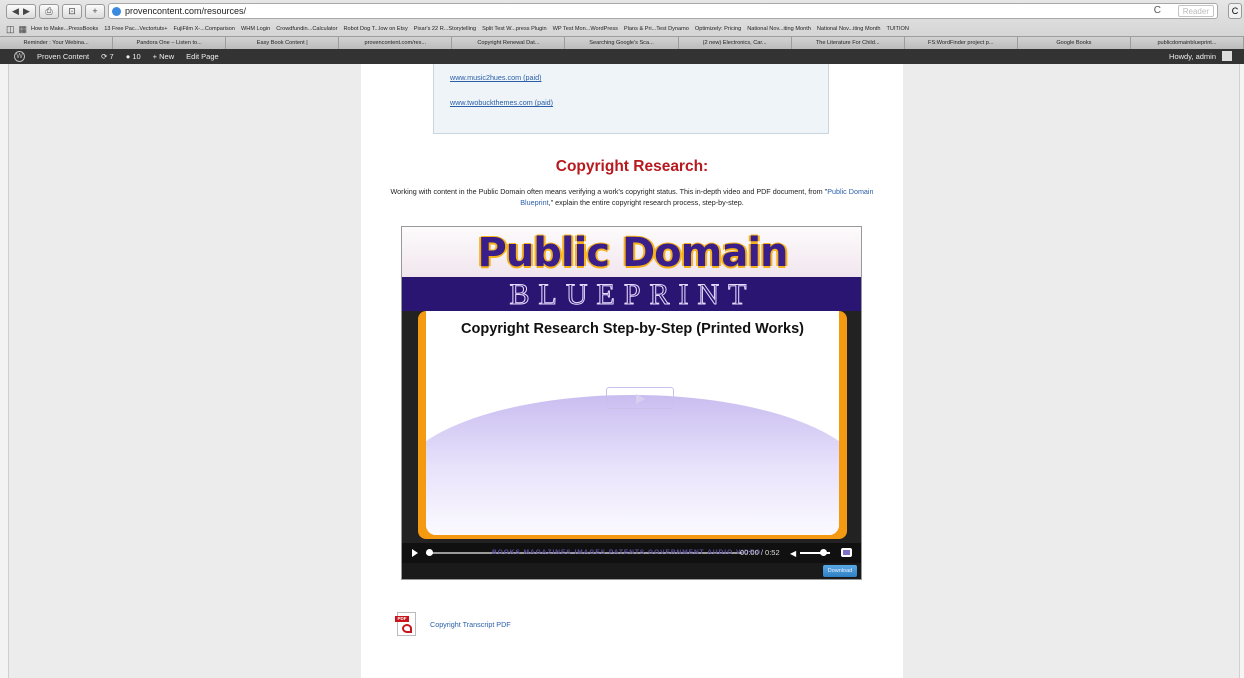  Describe the element at coordinates (10, 29) in the screenshot. I see `reading-list-icon: ◫` at that location.